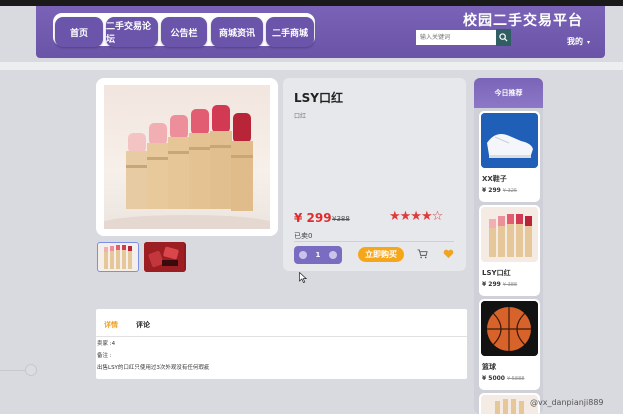 The image size is (623, 414). What do you see at coordinates (184, 32) in the screenshot?
I see `nav-announcement: 公告栏` at bounding box center [184, 32].